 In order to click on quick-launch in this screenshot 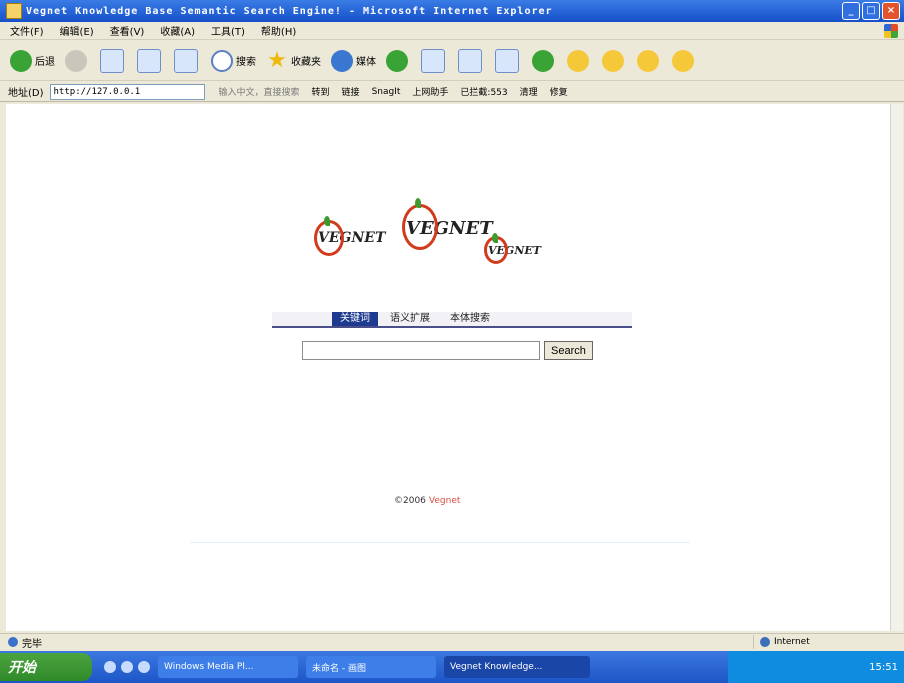, I will do `click(127, 667)`.